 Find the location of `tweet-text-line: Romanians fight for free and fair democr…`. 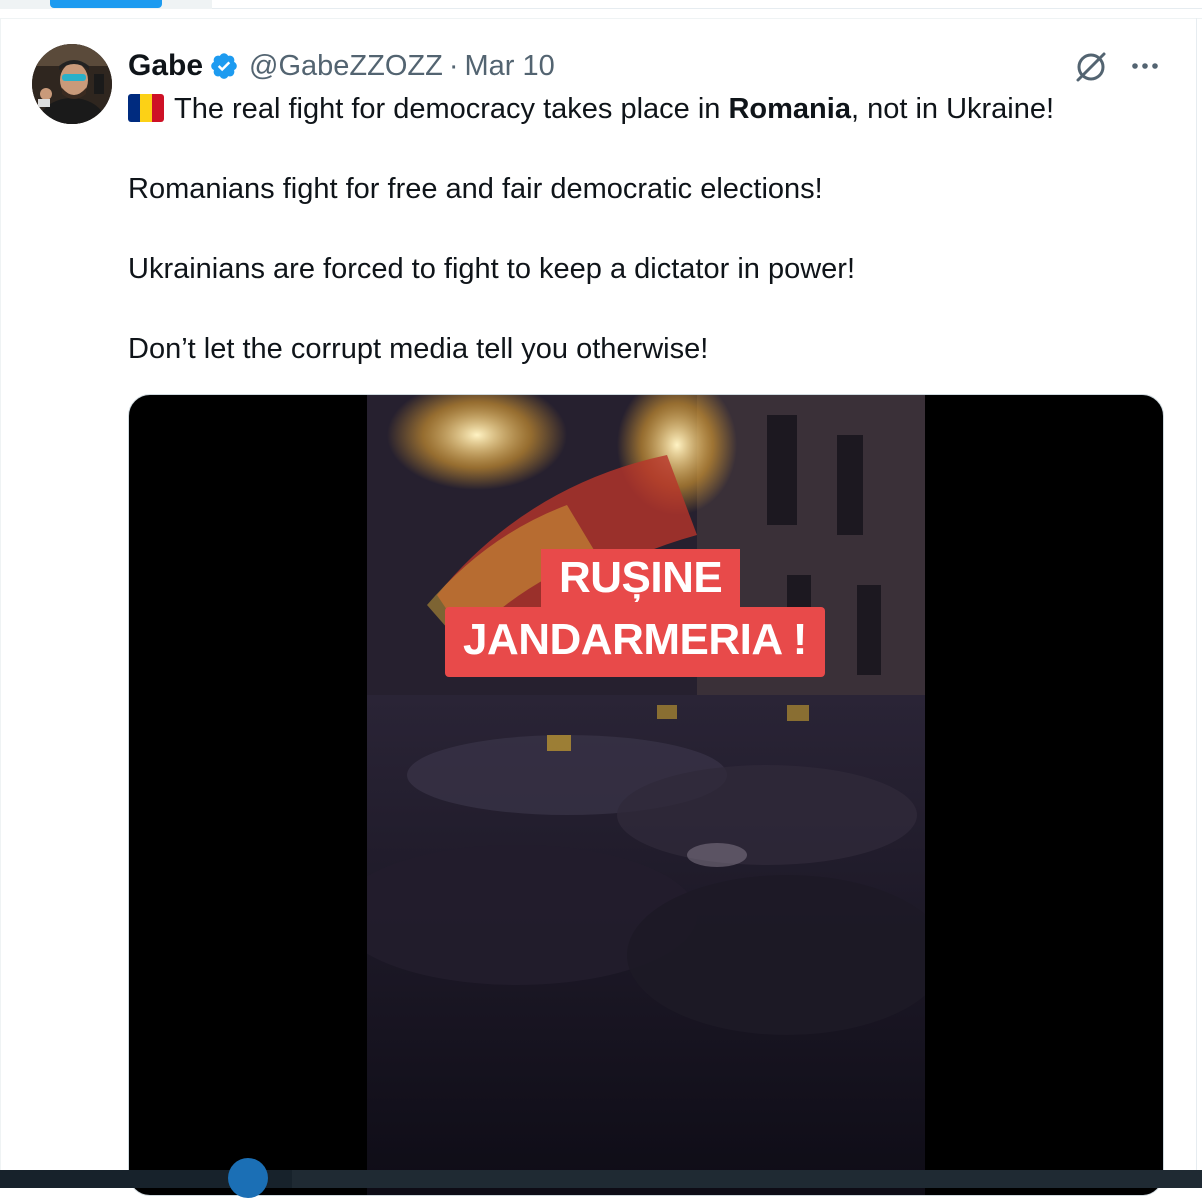

tweet-text-line: Romanians fight for free and fair democr… is located at coordinates (475, 189).